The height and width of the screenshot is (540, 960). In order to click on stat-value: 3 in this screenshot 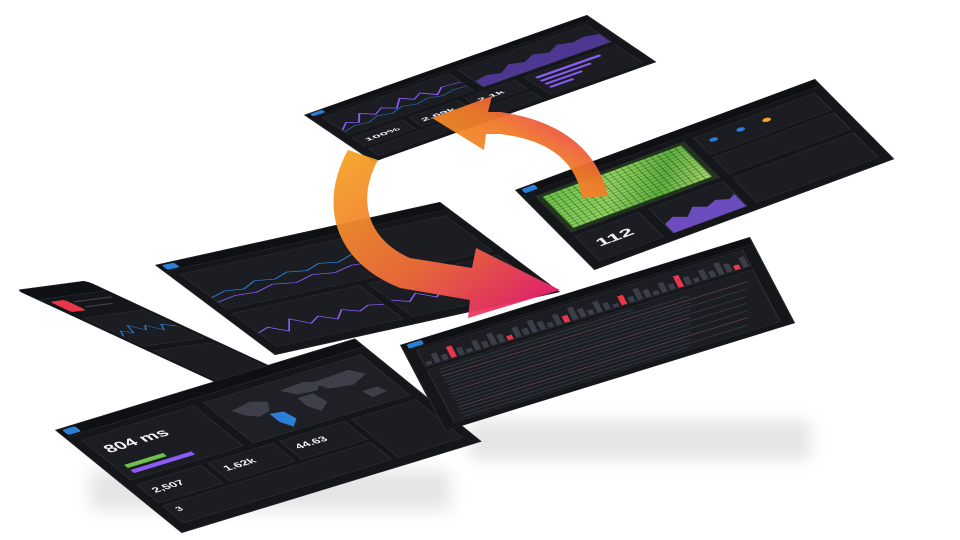, I will do `click(180, 509)`.